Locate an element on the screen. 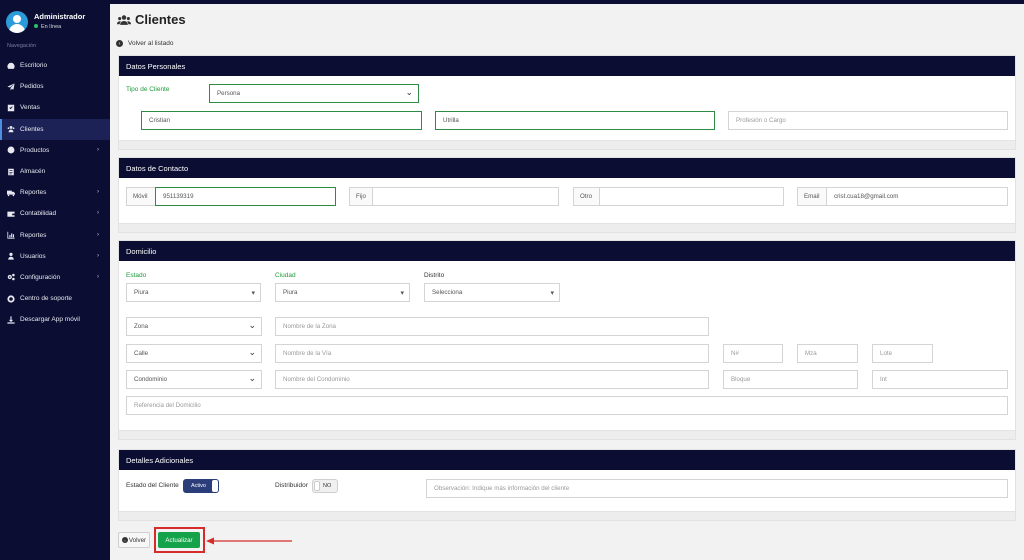 The image size is (1024, 560). zone-name-placeholder: Nombre de la Zona is located at coordinates (309, 326).